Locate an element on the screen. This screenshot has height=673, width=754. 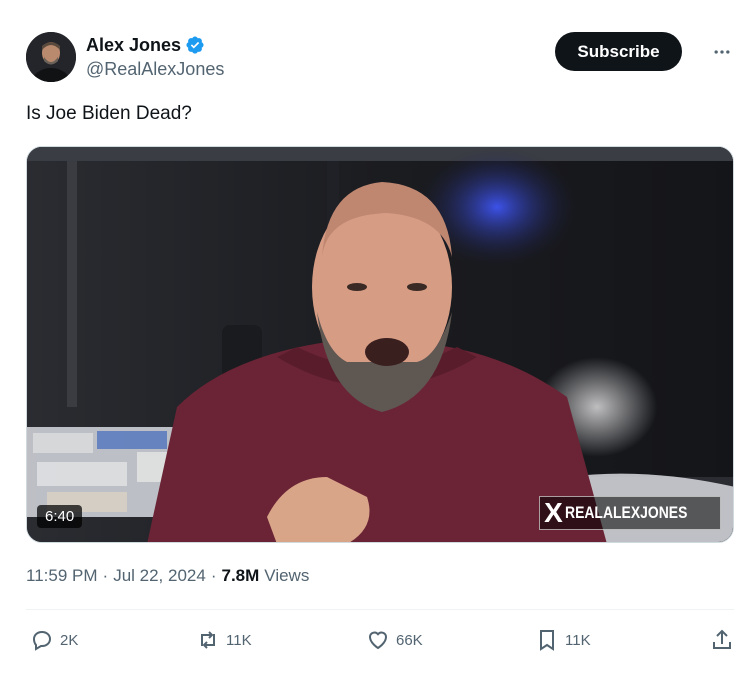
action-bar: 2K 11K 66K 11K is located at coordinates (380, 640).